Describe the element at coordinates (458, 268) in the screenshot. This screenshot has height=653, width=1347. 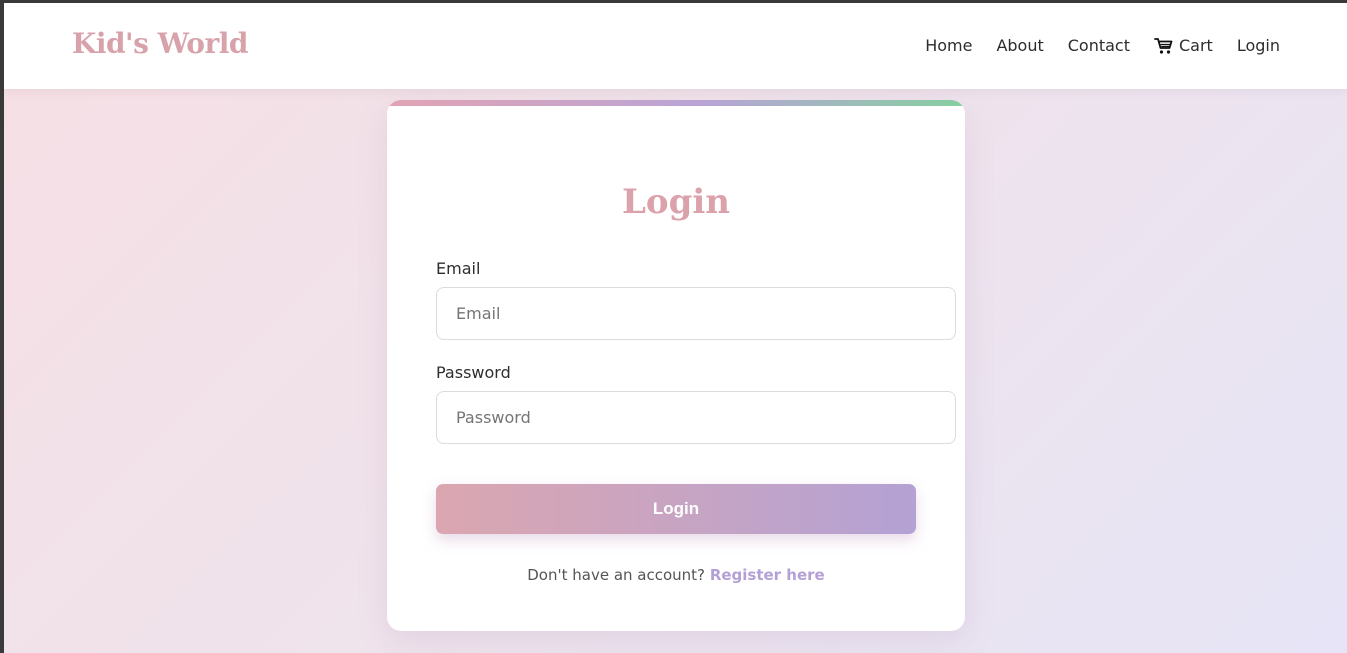
I see `email-label: Email` at that location.